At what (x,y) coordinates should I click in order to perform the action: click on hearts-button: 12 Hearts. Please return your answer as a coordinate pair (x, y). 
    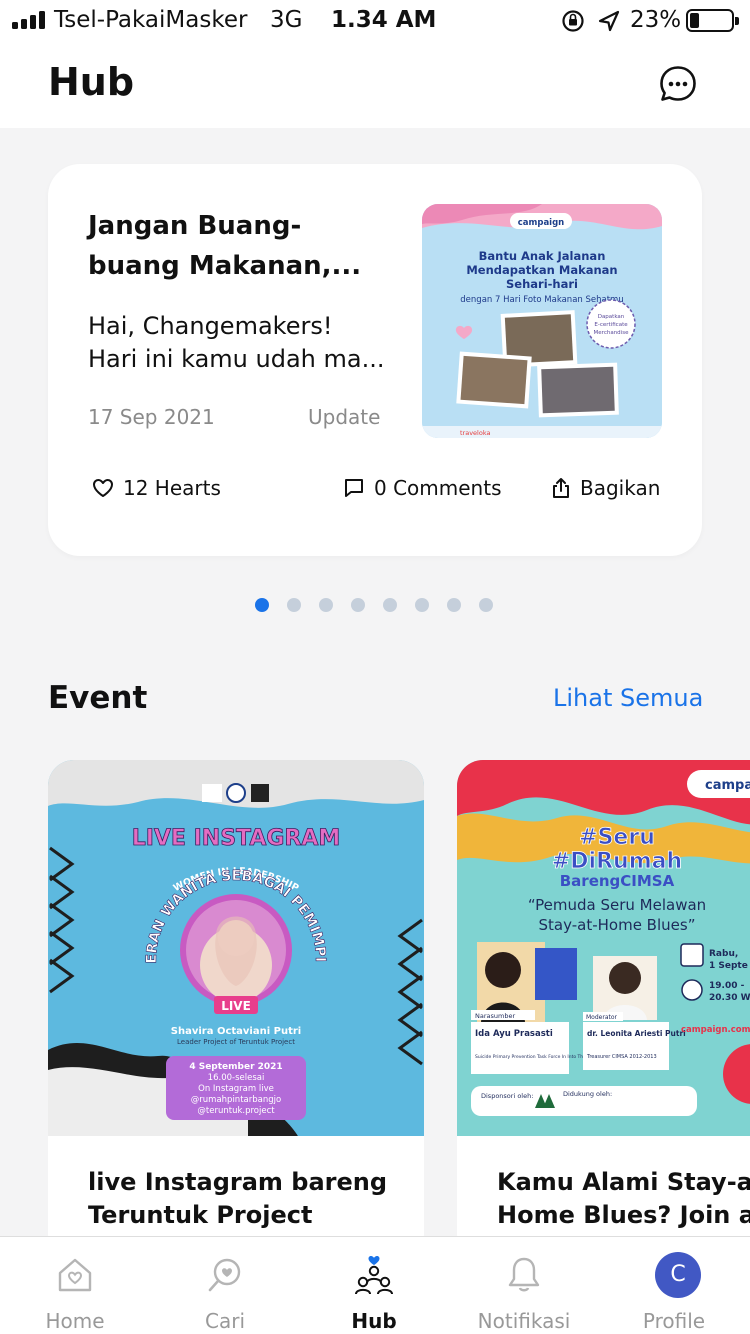
    Looking at the image, I should click on (156, 488).